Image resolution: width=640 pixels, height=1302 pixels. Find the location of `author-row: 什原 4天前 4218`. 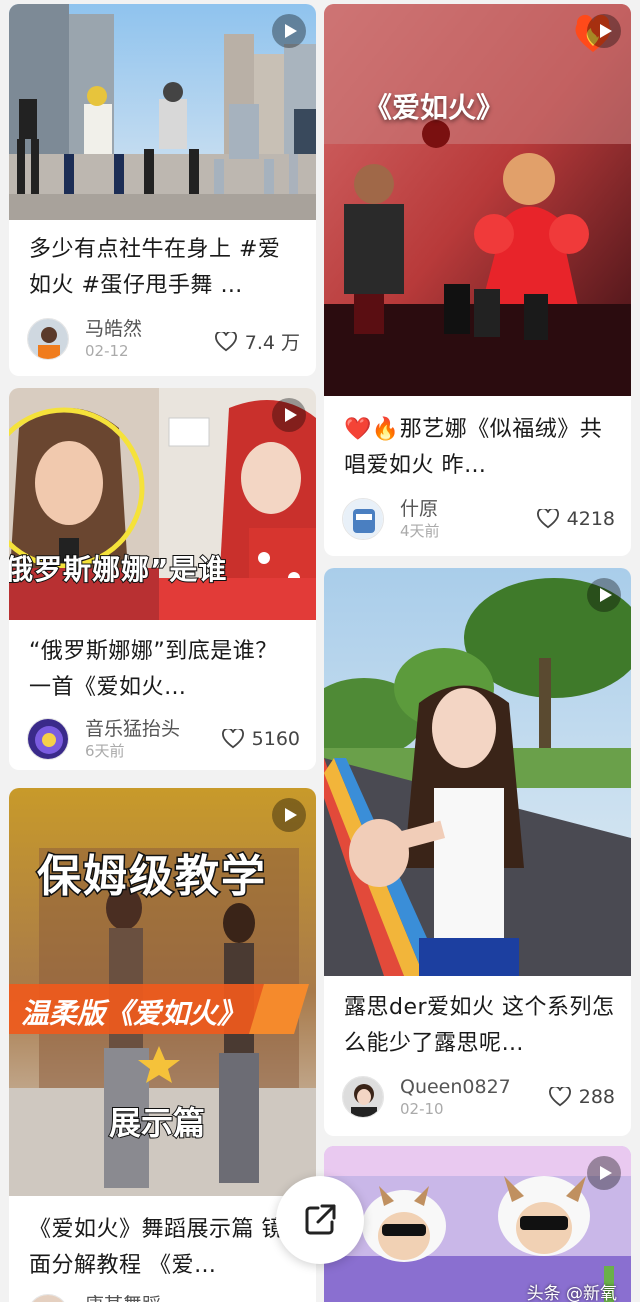

author-row: 什原 4天前 4218 is located at coordinates (478, 520).